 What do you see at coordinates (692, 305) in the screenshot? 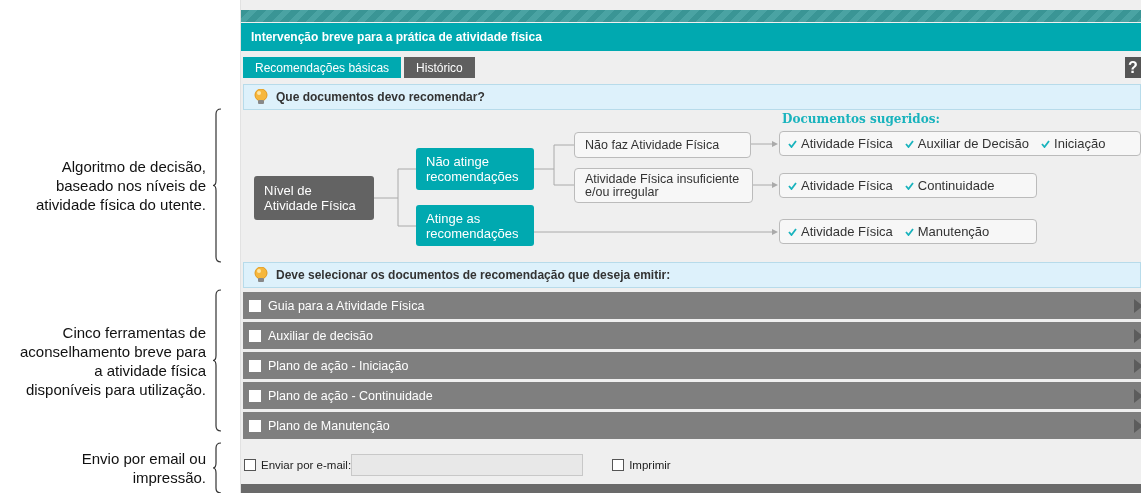
I see `document-row: Guia para a Atividade Física` at bounding box center [692, 305].